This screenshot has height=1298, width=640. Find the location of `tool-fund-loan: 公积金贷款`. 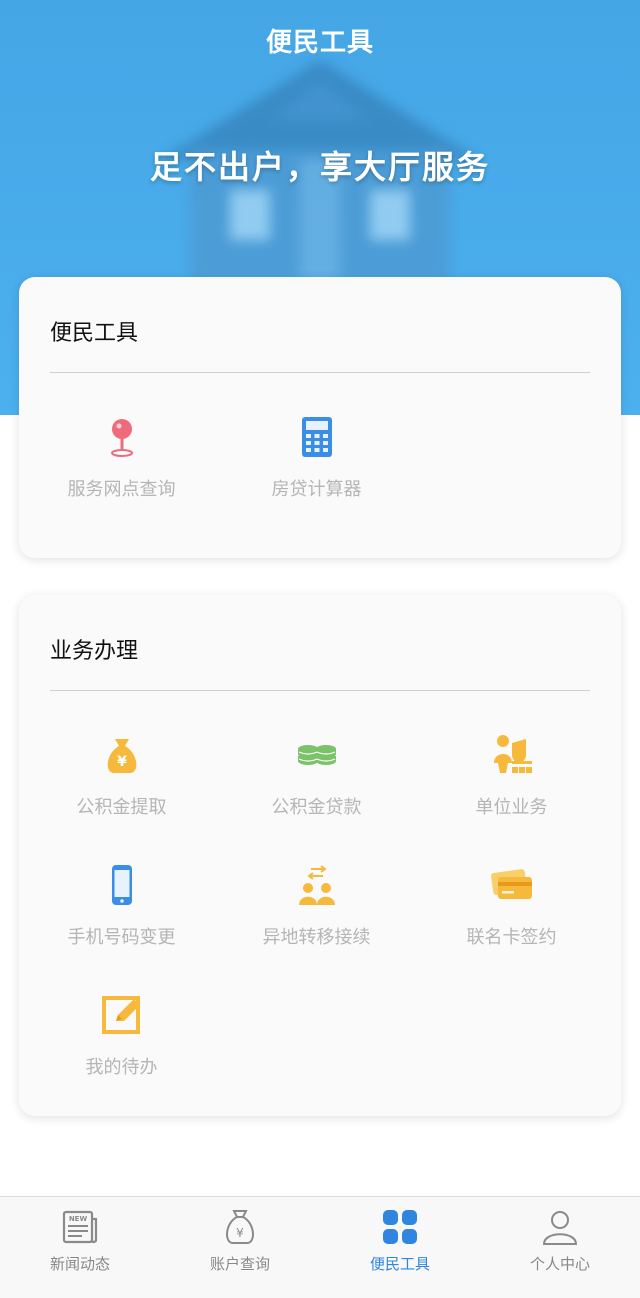

tool-fund-loan: 公积金贷款 is located at coordinates (316, 776).